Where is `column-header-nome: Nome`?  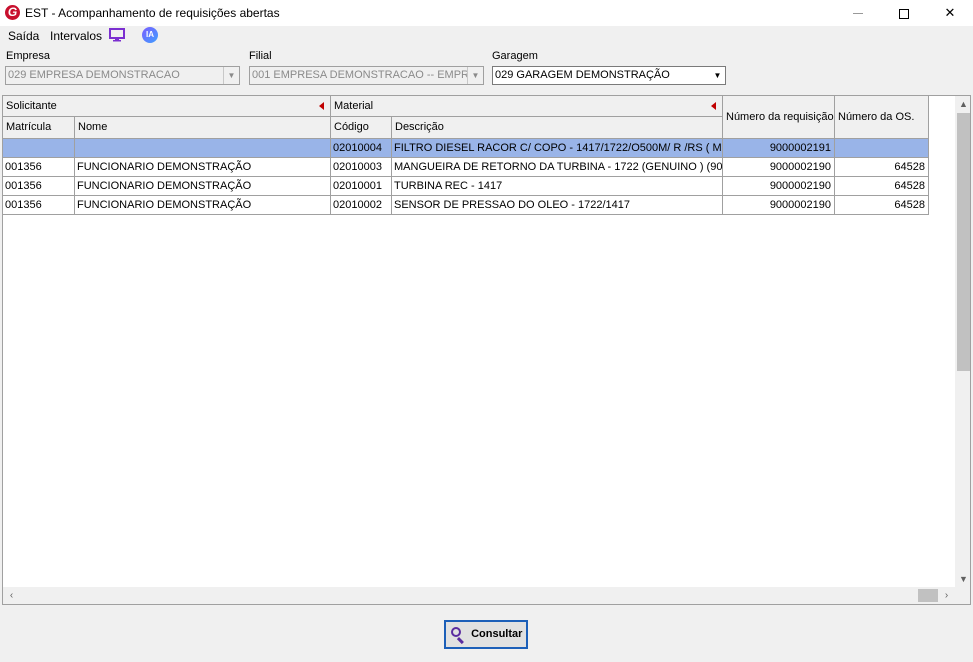 column-header-nome: Nome is located at coordinates (203, 128).